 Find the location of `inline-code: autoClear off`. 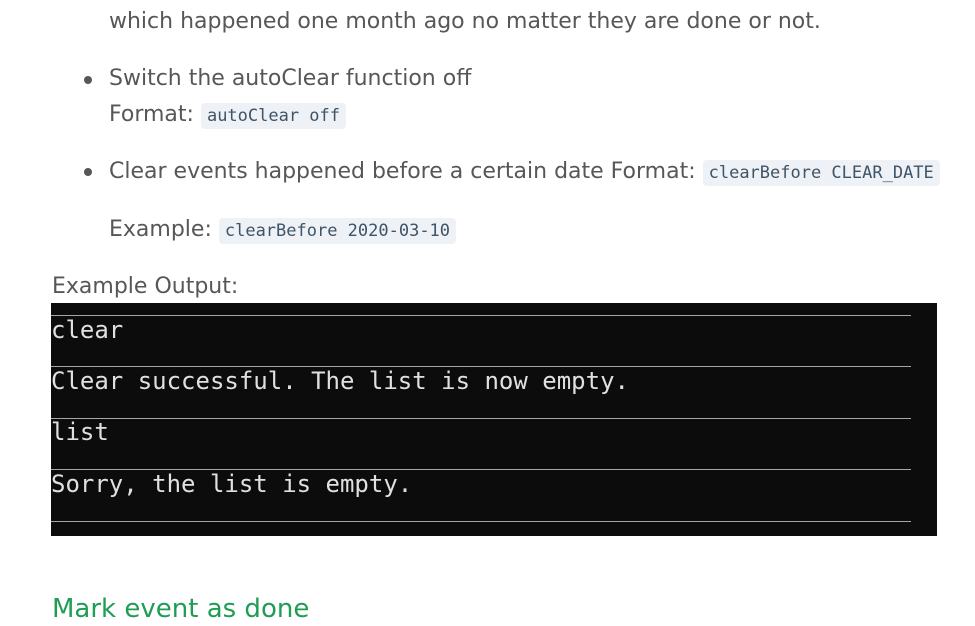

inline-code: autoClear off is located at coordinates (273, 116).